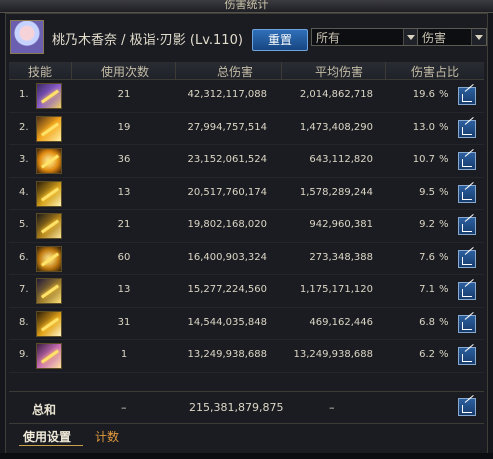 The width and height of the screenshot is (493, 459). Describe the element at coordinates (227, 127) in the screenshot. I see `row-total-damage: 27,994,757,514` at that location.